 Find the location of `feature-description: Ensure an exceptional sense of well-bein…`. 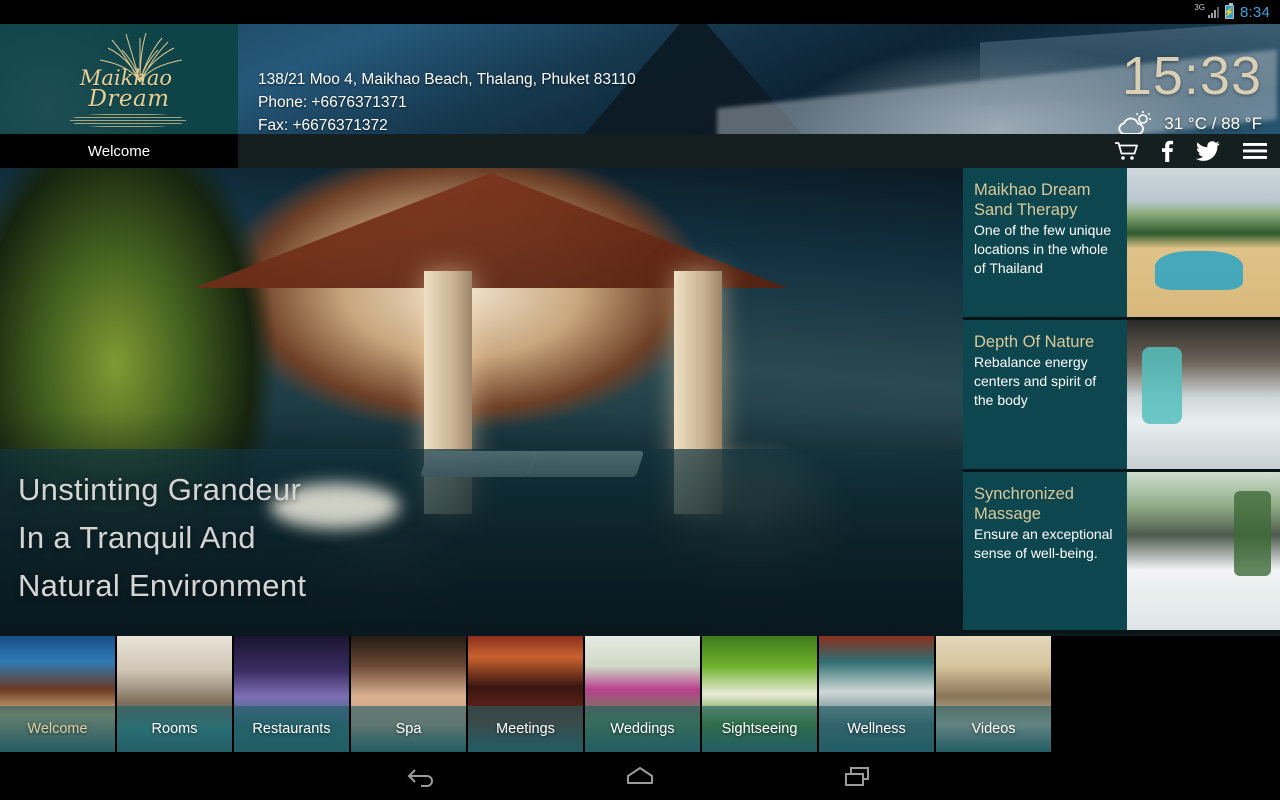

feature-description: Ensure an exceptional sense of well-bein… is located at coordinates (1043, 543).